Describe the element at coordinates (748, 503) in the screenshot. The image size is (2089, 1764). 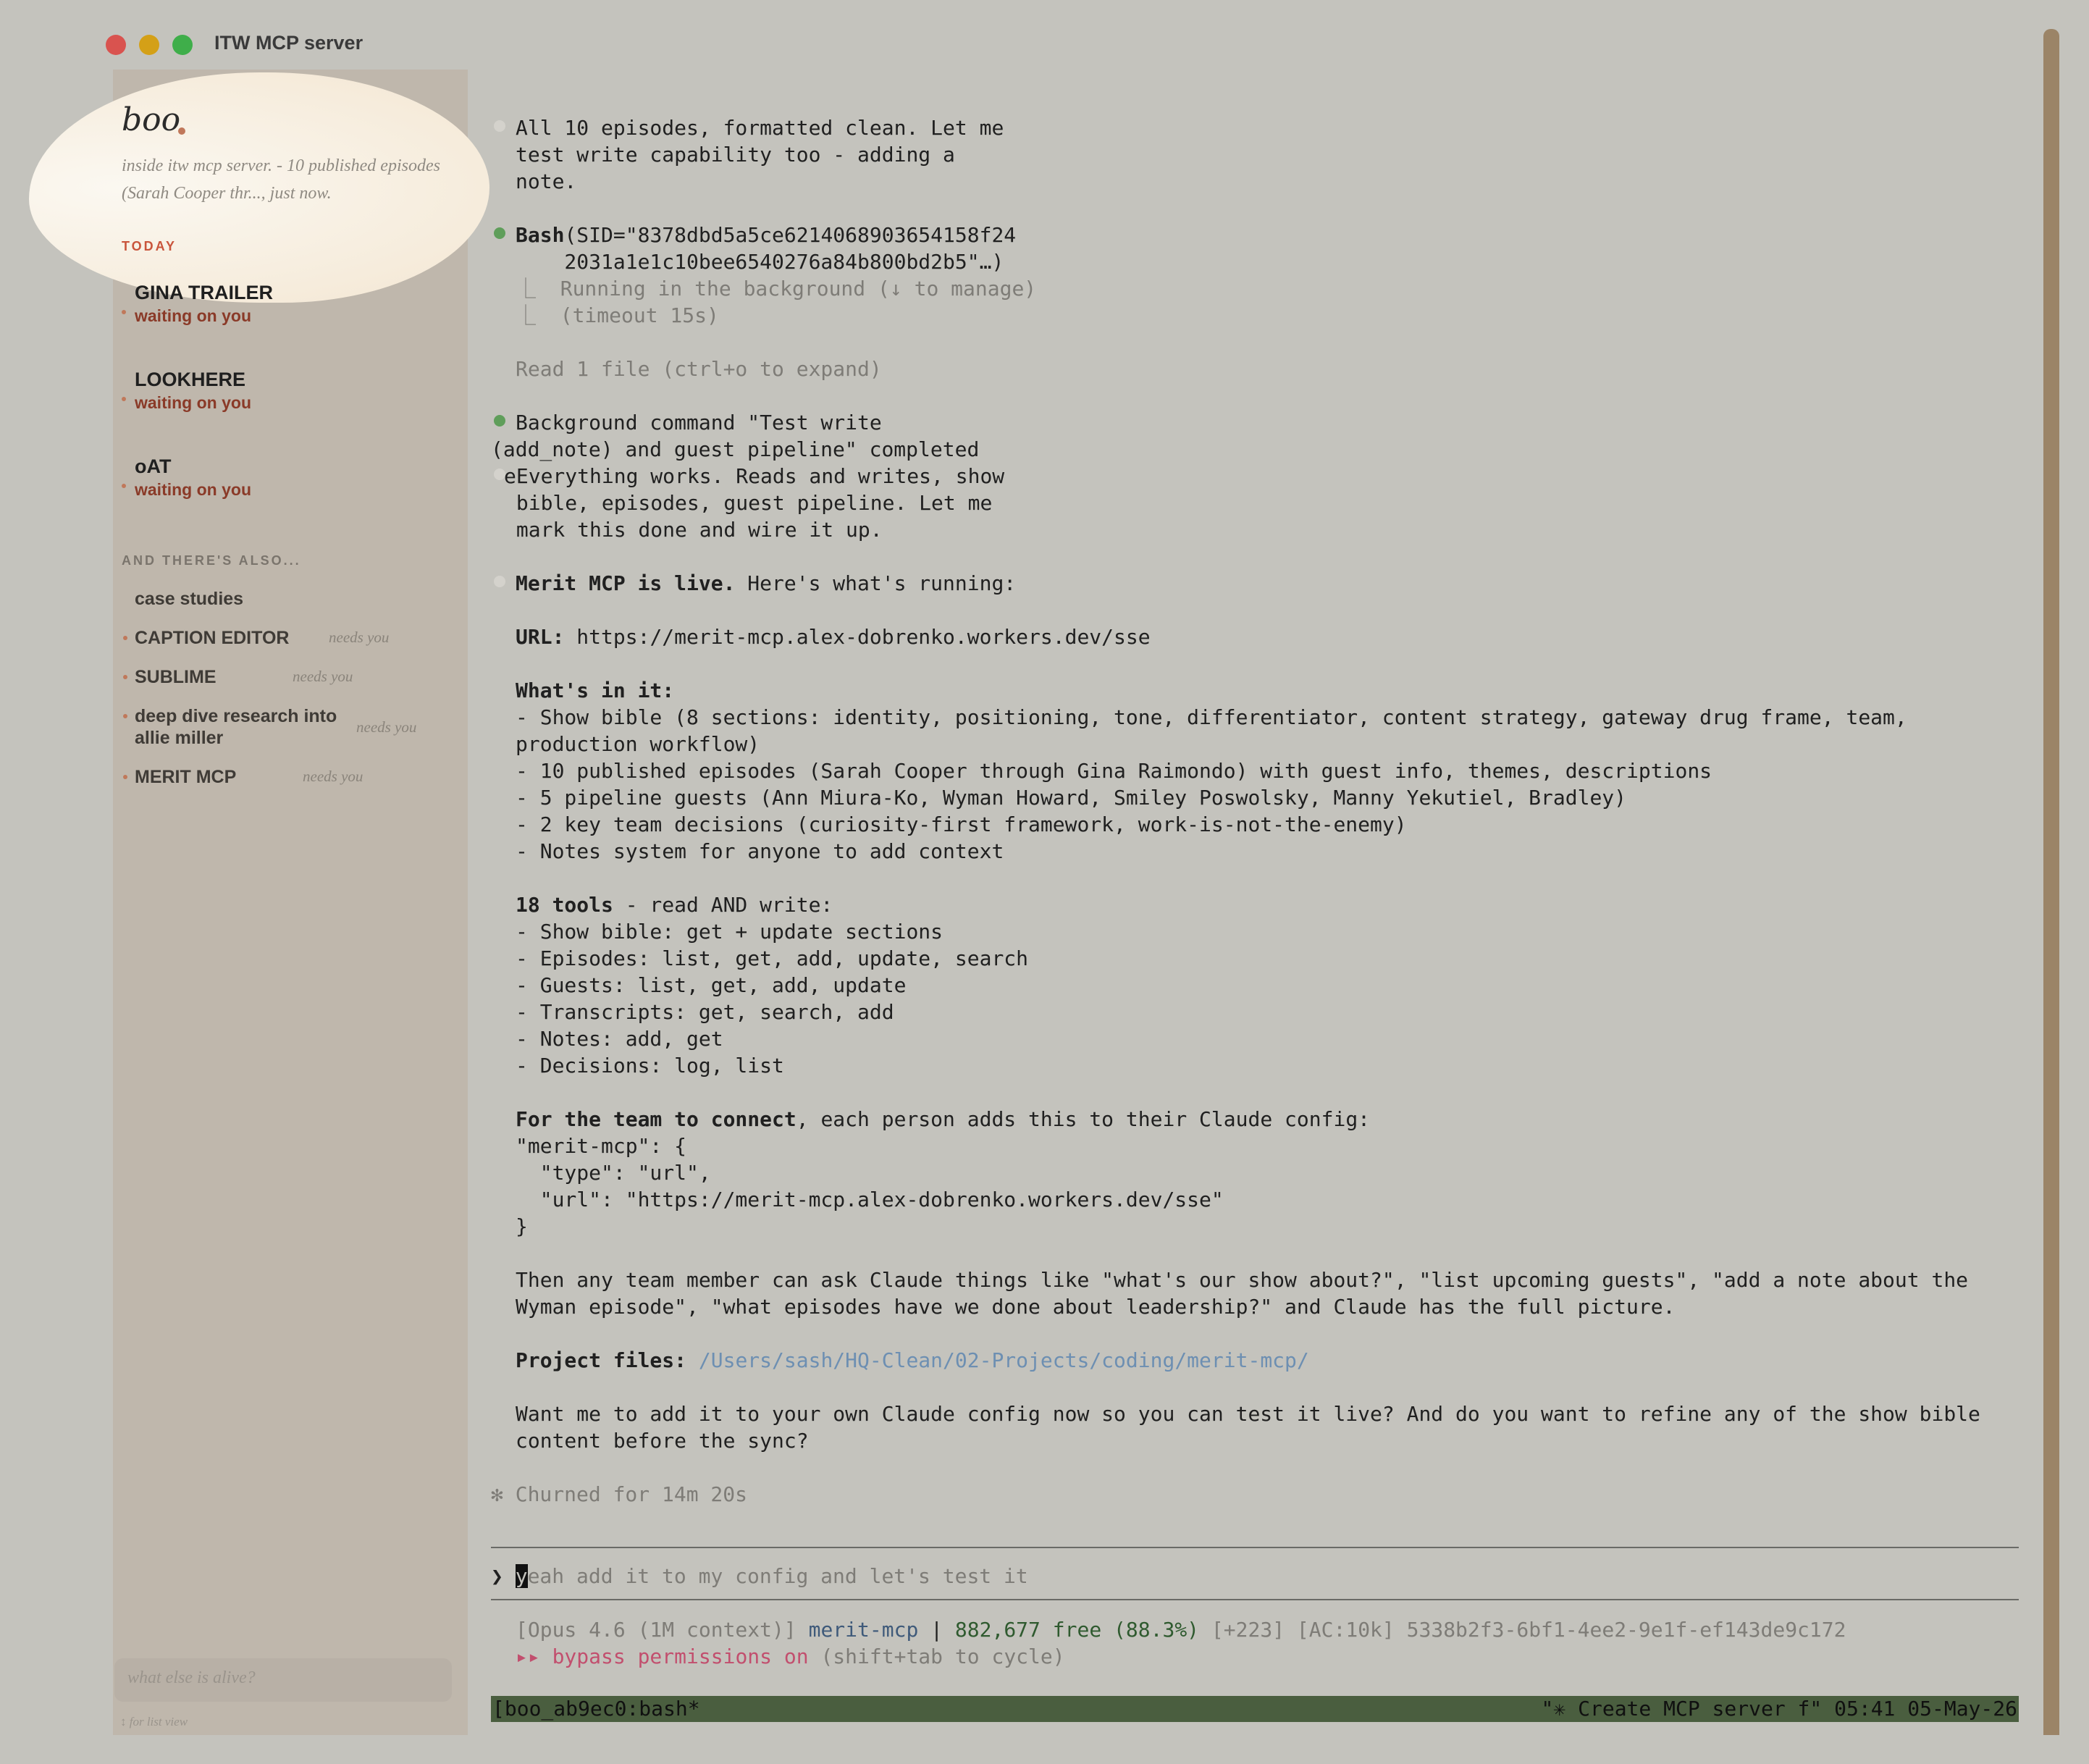
I see `assistant-text: bible, episodes, guest pipeline. Let me` at that location.